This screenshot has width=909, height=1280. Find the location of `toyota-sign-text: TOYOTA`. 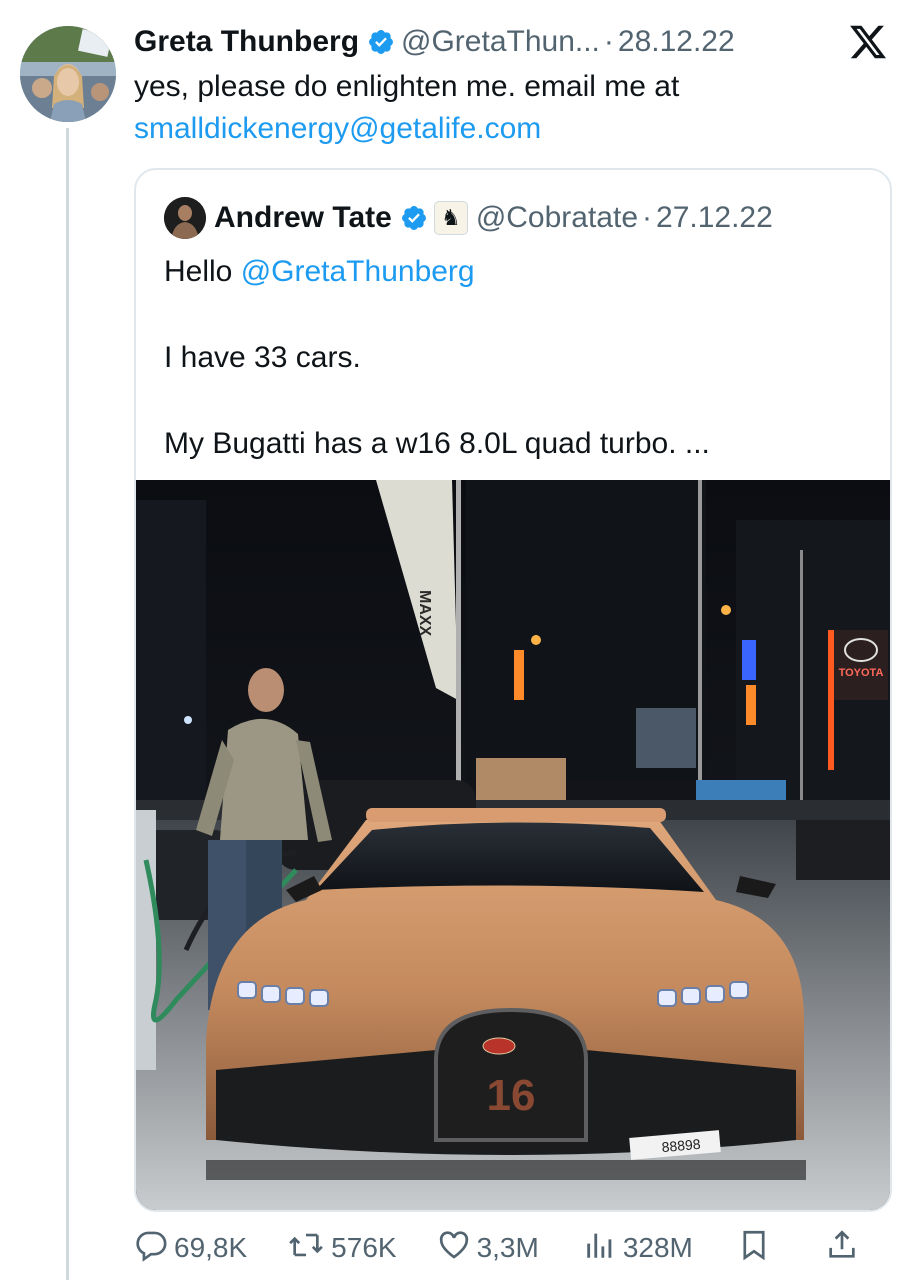

toyota-sign-text: TOYOTA is located at coordinates (861, 673).